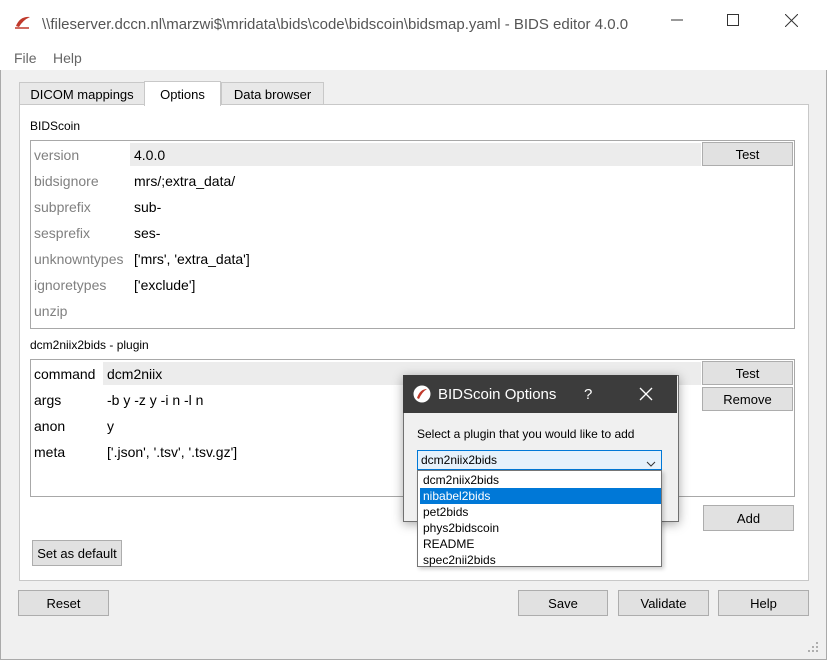  I want to click on minimize-button, so click(677, 20).